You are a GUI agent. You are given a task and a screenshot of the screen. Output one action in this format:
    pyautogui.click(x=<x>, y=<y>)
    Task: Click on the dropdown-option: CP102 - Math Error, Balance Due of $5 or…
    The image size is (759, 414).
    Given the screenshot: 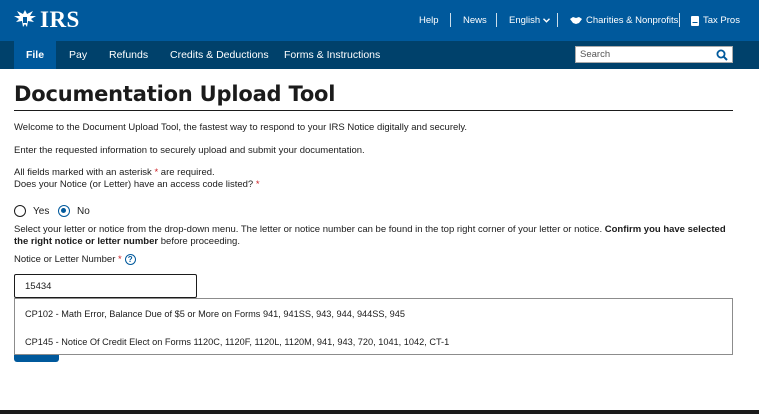 What is the action you would take?
    pyautogui.click(x=215, y=314)
    